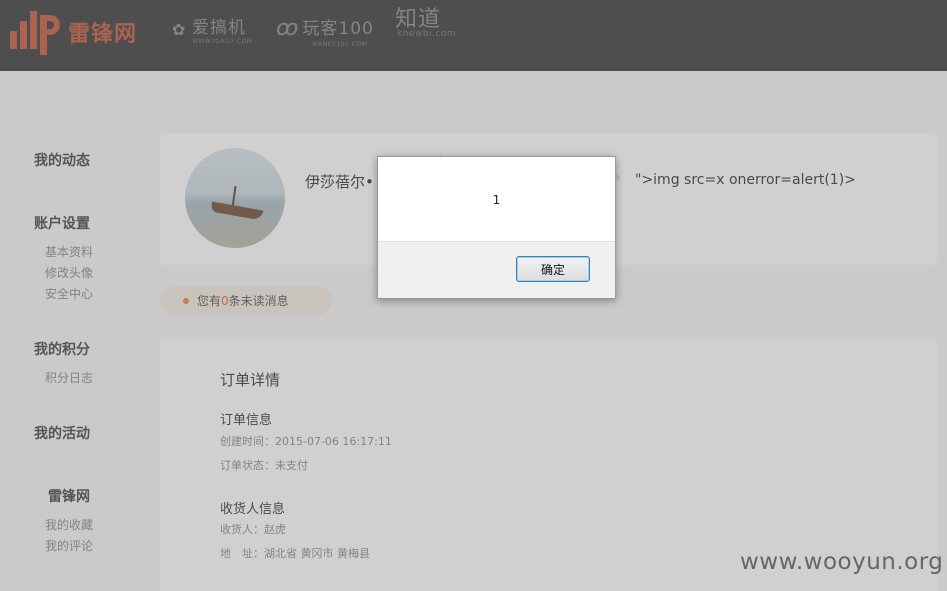 The image size is (947, 591). Describe the element at coordinates (553, 269) in the screenshot. I see `ok-button: 确定` at that location.